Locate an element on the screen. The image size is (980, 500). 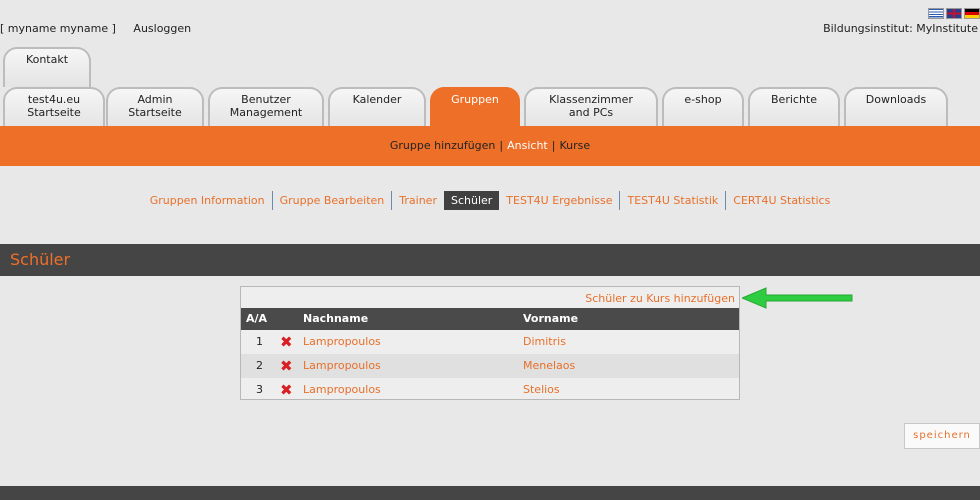
student-firstname: Dimitris is located at coordinates (544, 342).